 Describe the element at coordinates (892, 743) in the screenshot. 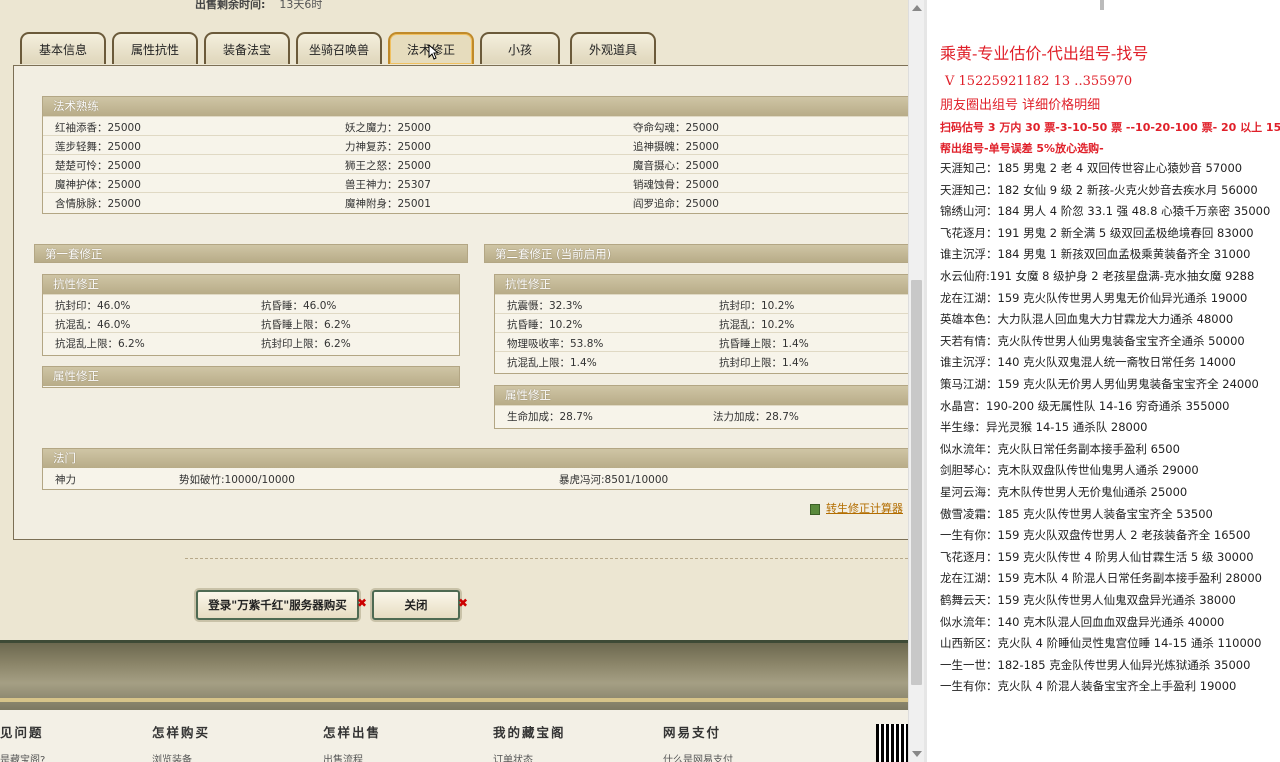

I see `qr-code-icon` at that location.